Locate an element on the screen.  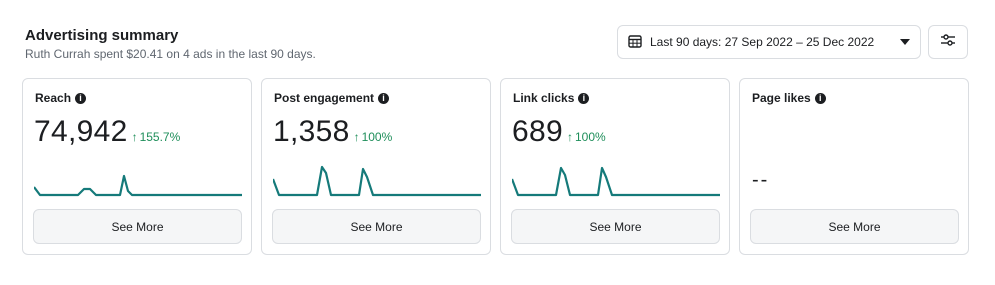
page-likes-label: Page likes is located at coordinates (781, 98).